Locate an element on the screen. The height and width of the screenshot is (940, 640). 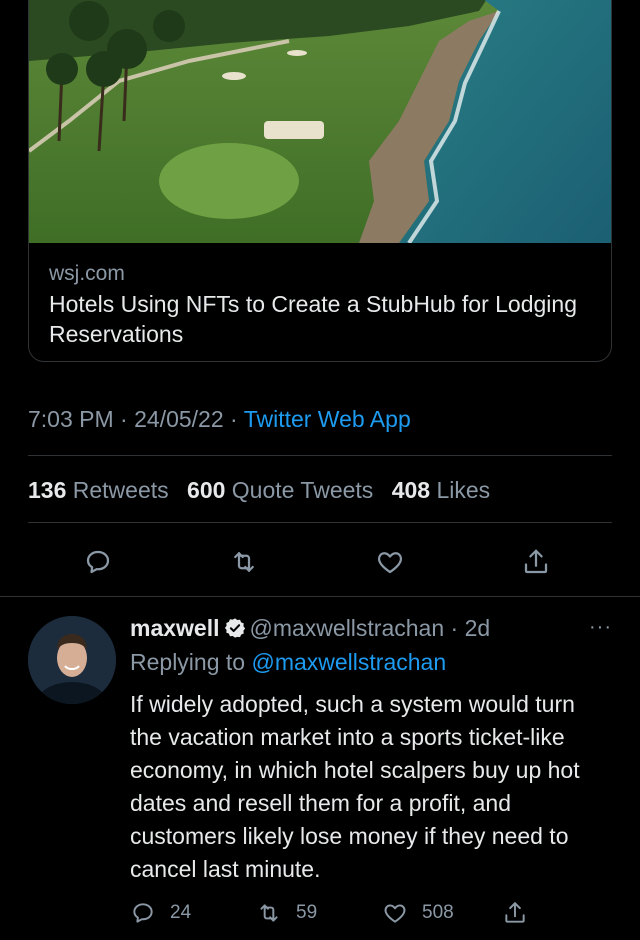
display-name: maxwell is located at coordinates (175, 628).